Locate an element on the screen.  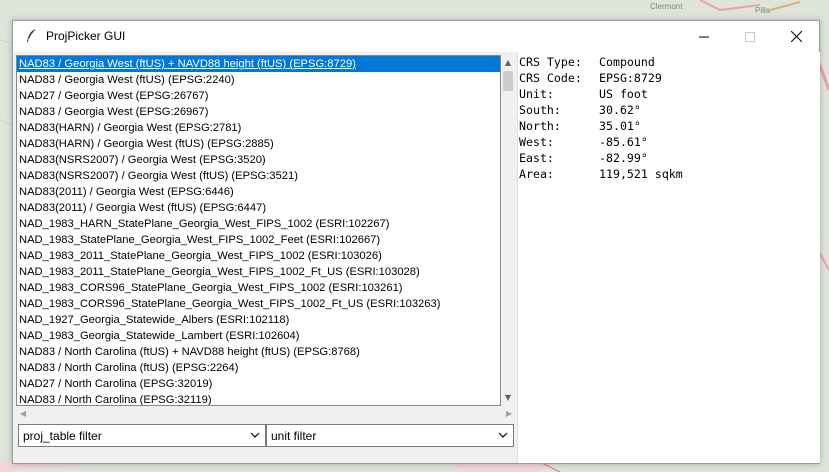
unit-filter-select: unit filter is located at coordinates (390, 435).